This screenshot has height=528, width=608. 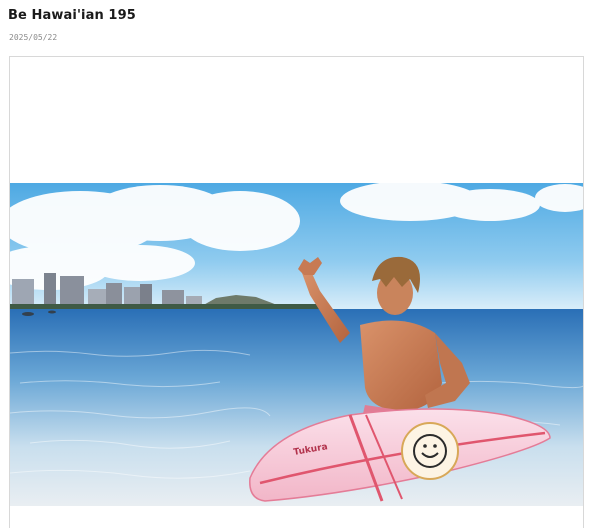 What do you see at coordinates (72, 15) in the screenshot?
I see `post-title: Be Hawai'ian 195` at bounding box center [72, 15].